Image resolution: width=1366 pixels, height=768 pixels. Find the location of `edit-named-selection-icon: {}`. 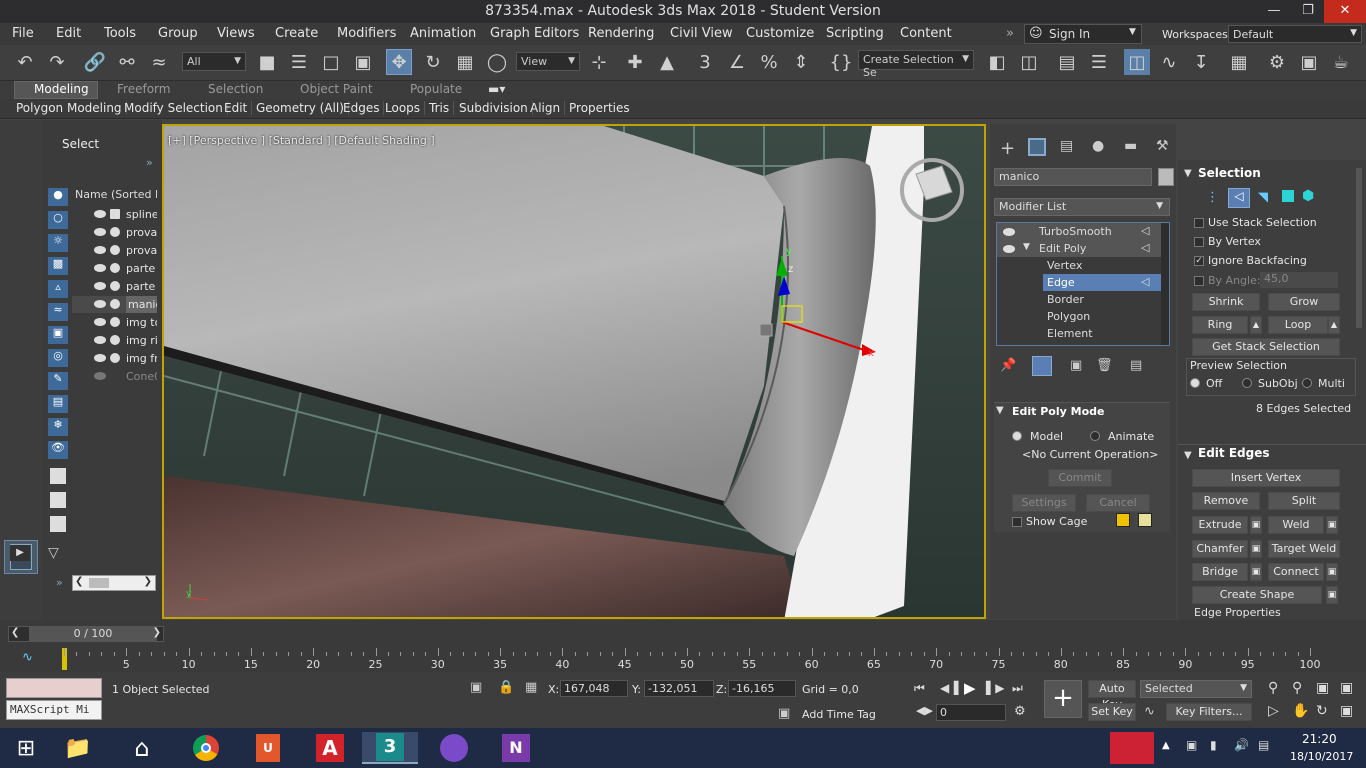

edit-named-selection-icon: {} is located at coordinates (841, 62).